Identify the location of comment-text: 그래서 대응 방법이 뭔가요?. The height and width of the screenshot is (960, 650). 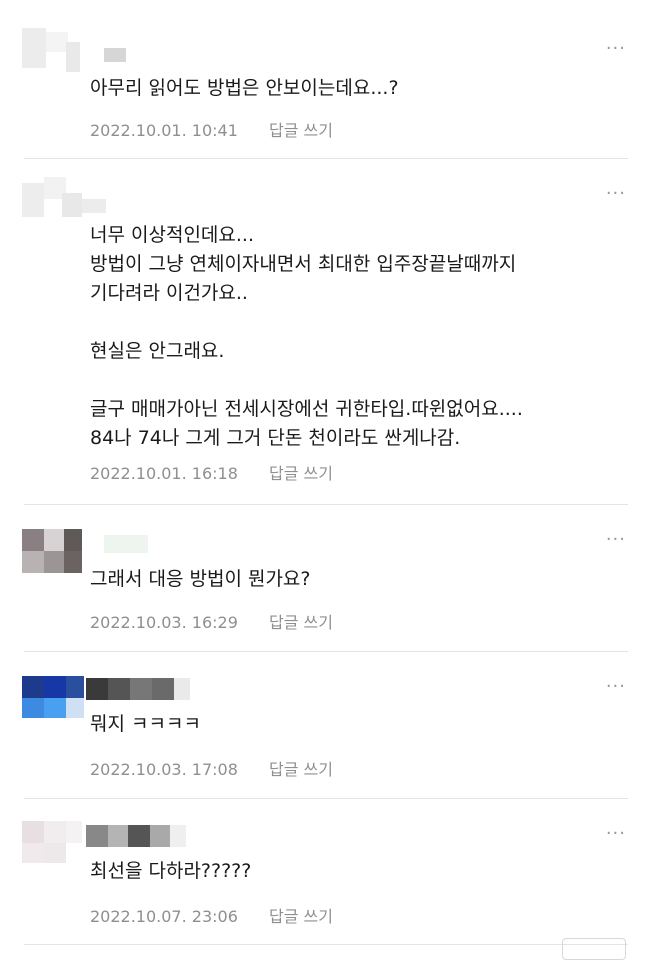
(200, 579).